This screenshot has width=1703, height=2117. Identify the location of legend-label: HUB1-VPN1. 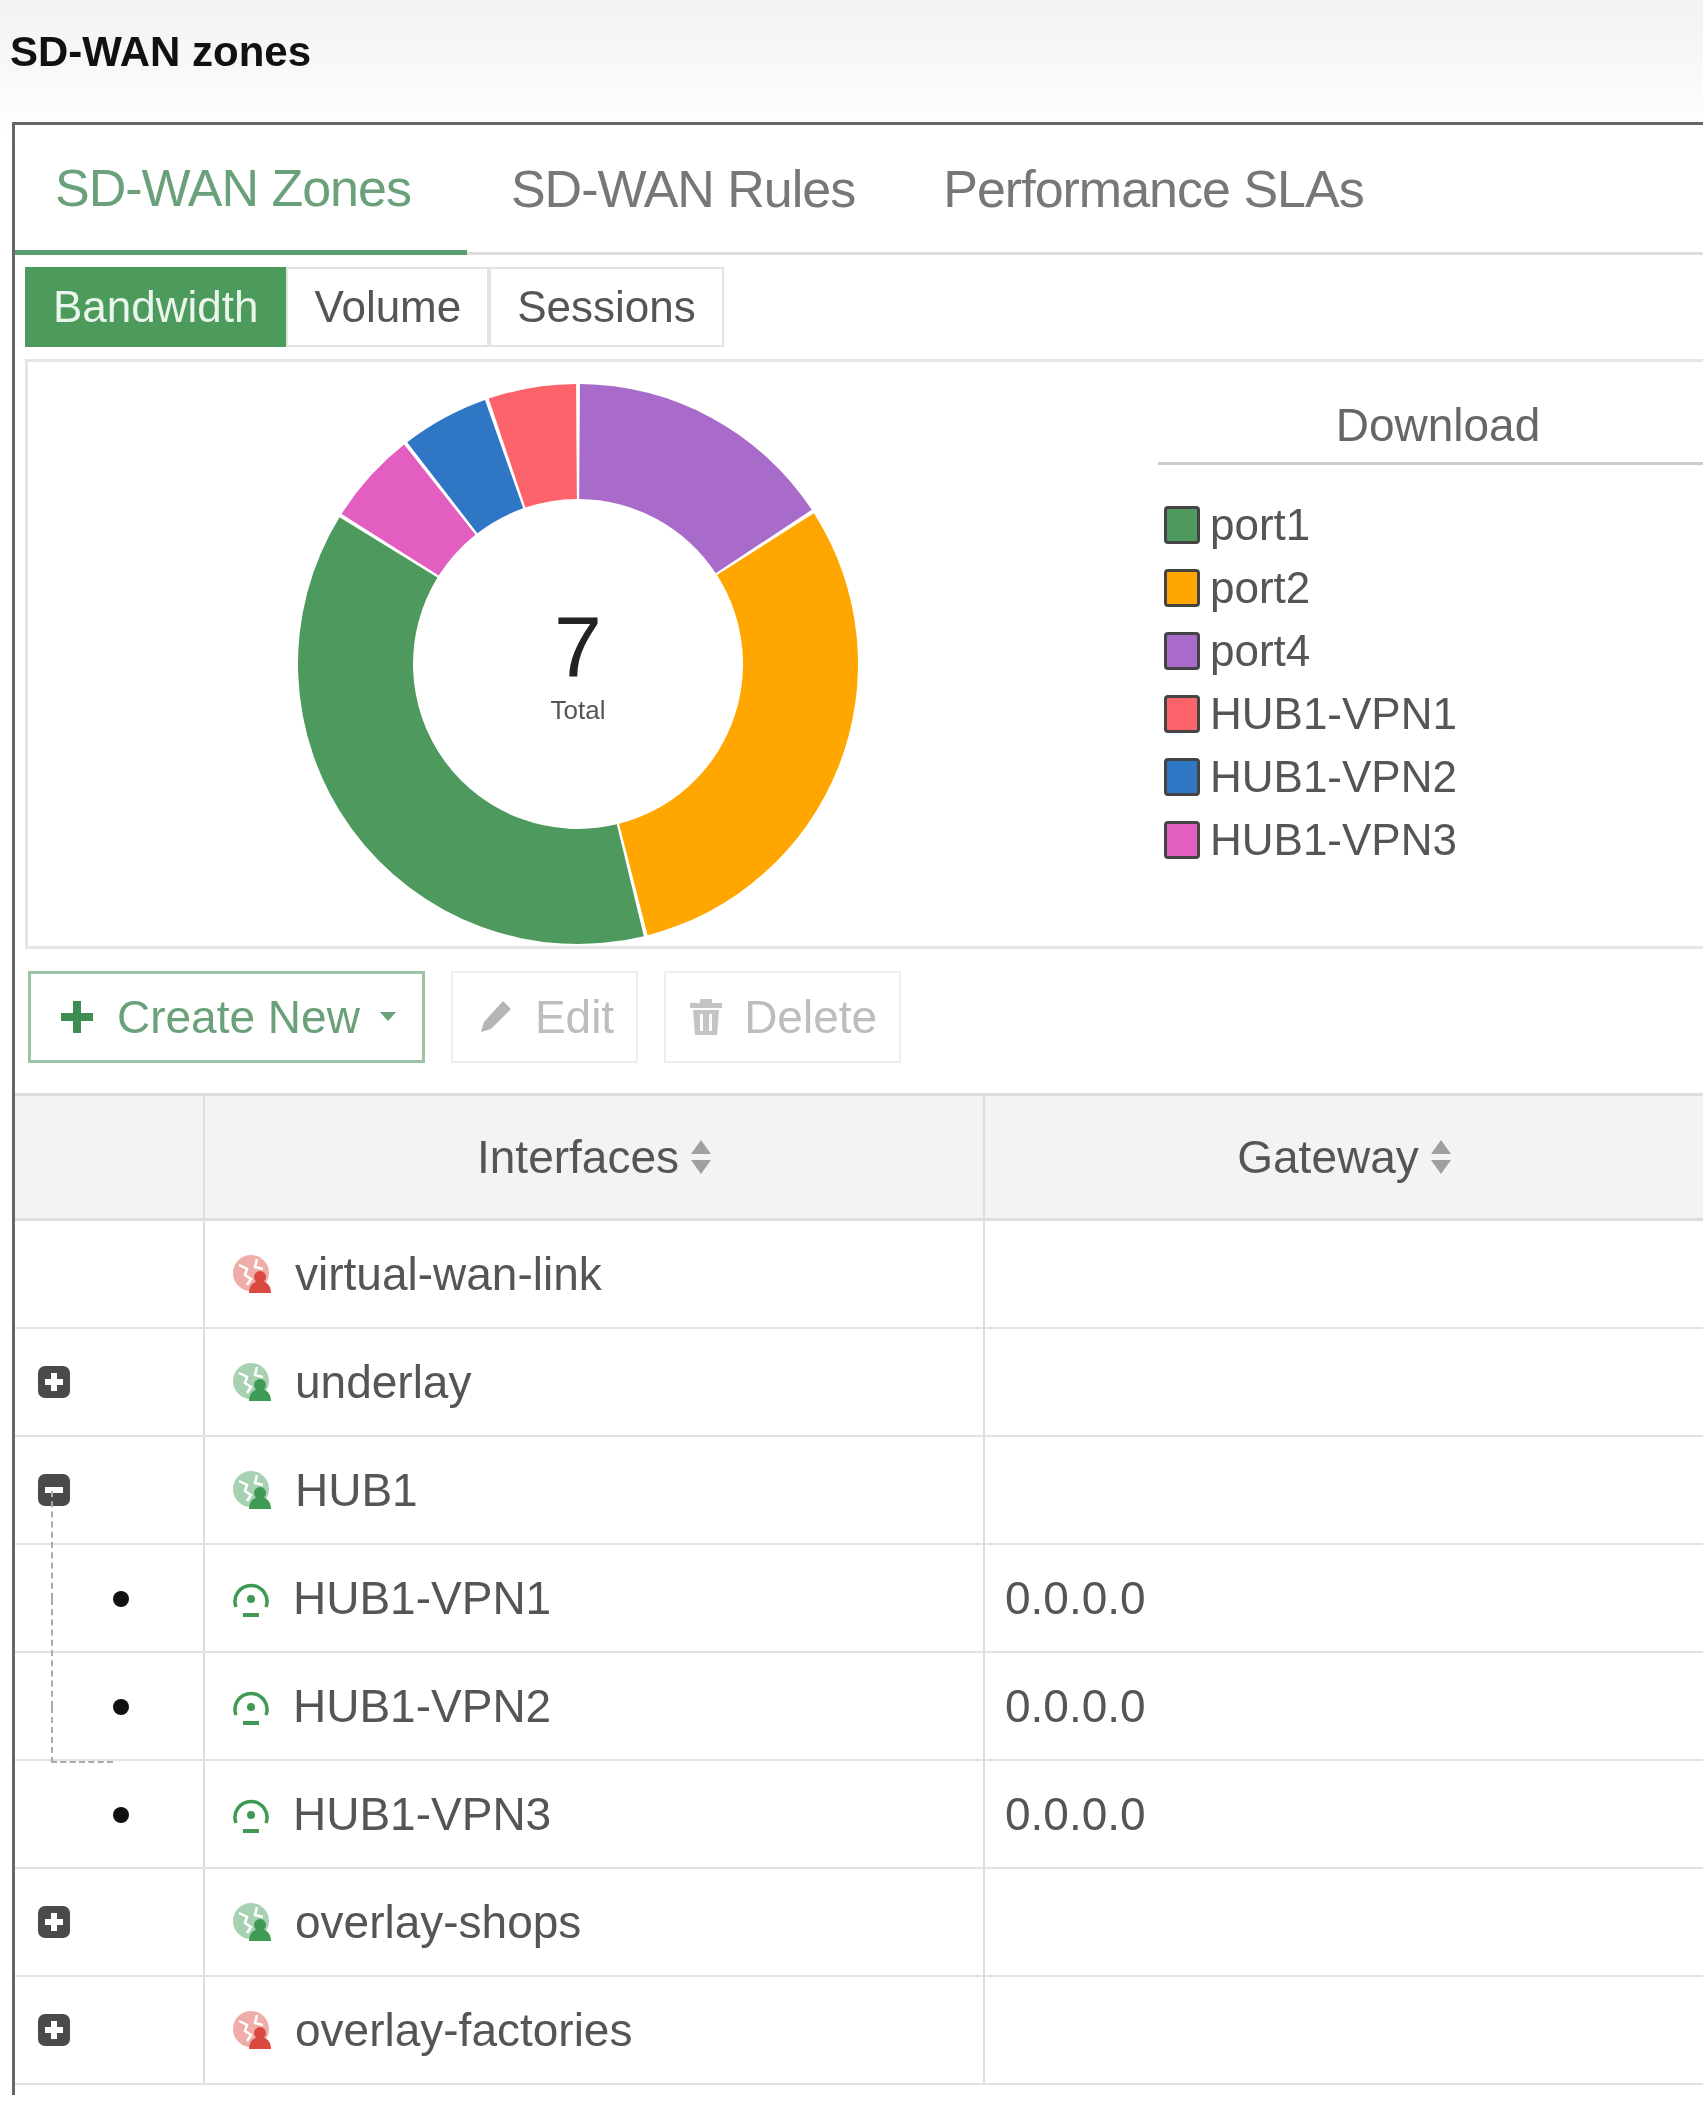
(1333, 713).